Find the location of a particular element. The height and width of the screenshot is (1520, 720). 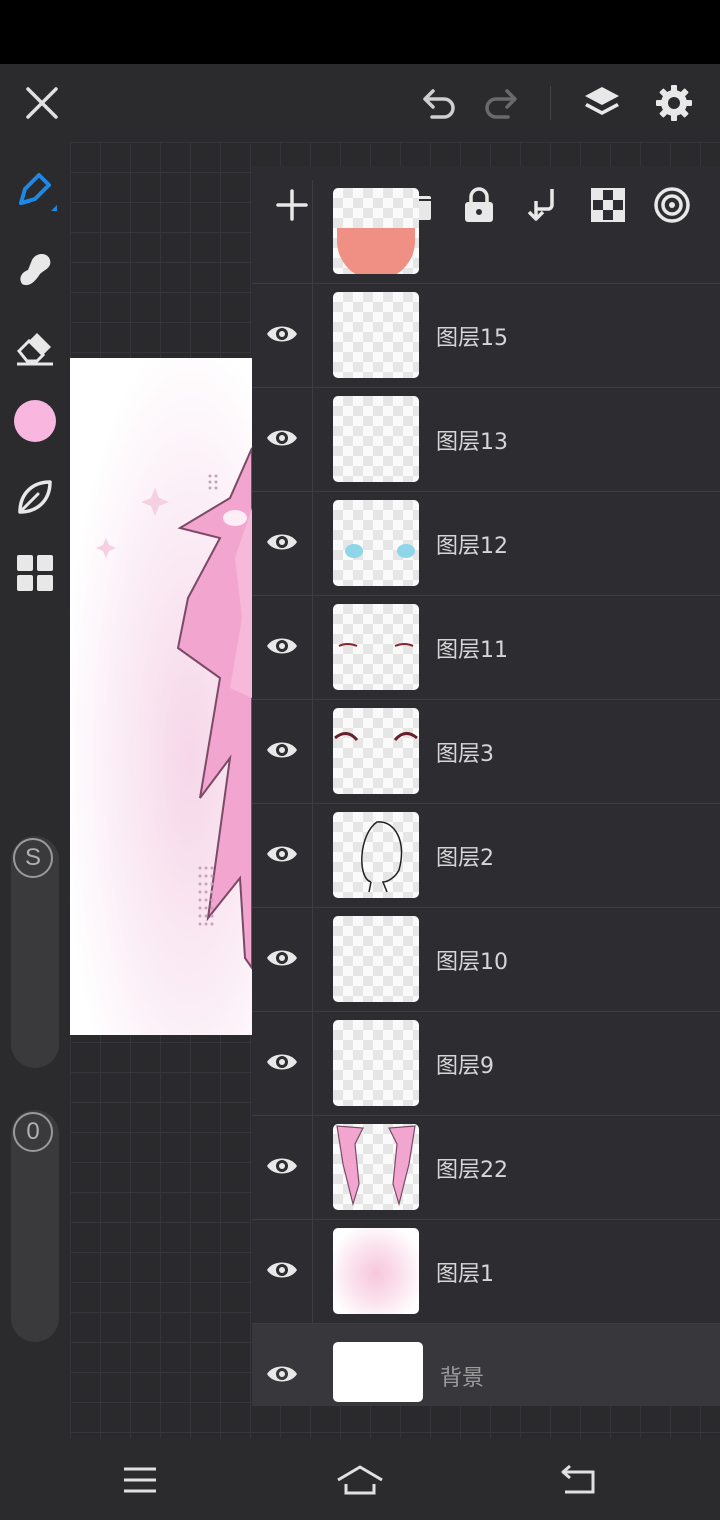

eraser-tool is located at coordinates (35, 345).